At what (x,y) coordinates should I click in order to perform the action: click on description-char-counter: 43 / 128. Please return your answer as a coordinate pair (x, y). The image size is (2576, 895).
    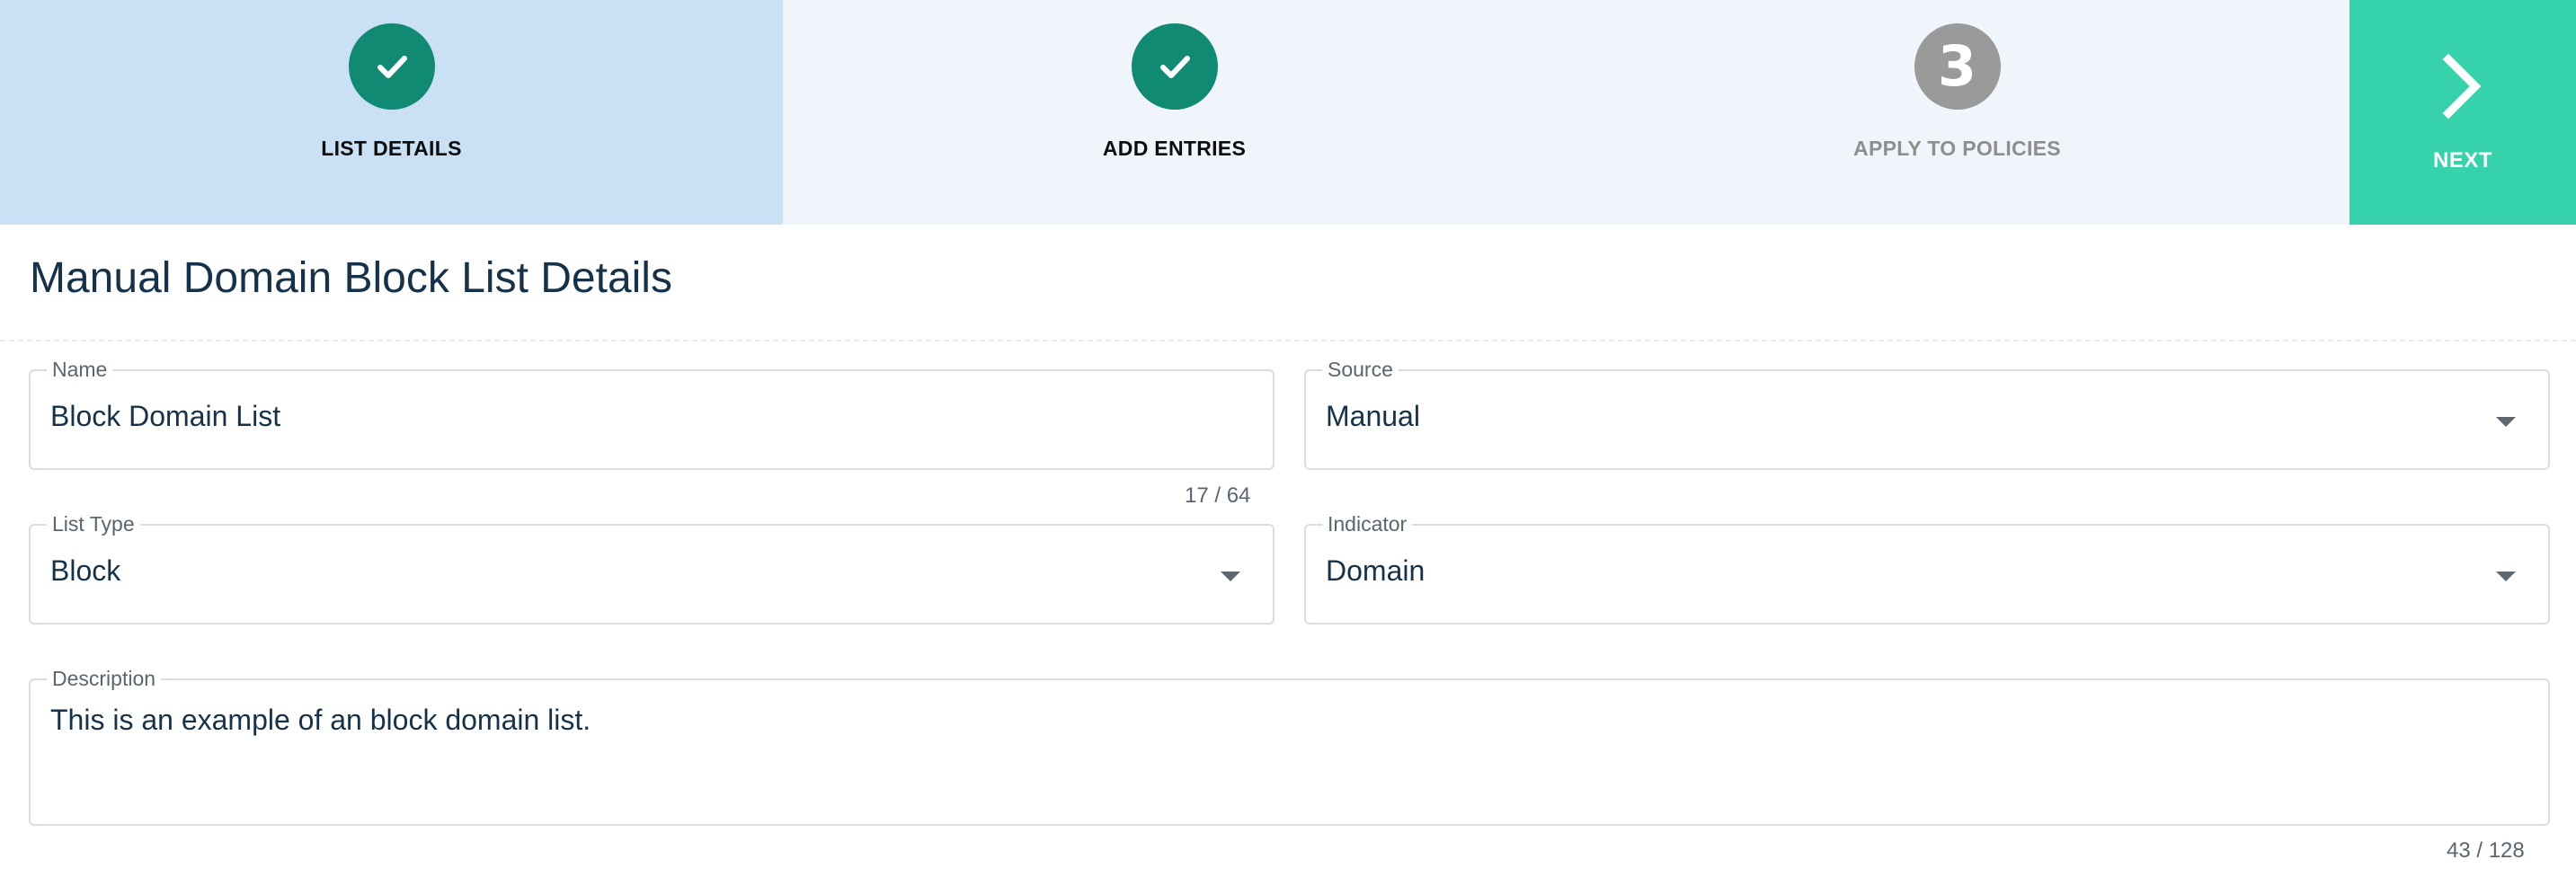
    Looking at the image, I should click on (2486, 850).